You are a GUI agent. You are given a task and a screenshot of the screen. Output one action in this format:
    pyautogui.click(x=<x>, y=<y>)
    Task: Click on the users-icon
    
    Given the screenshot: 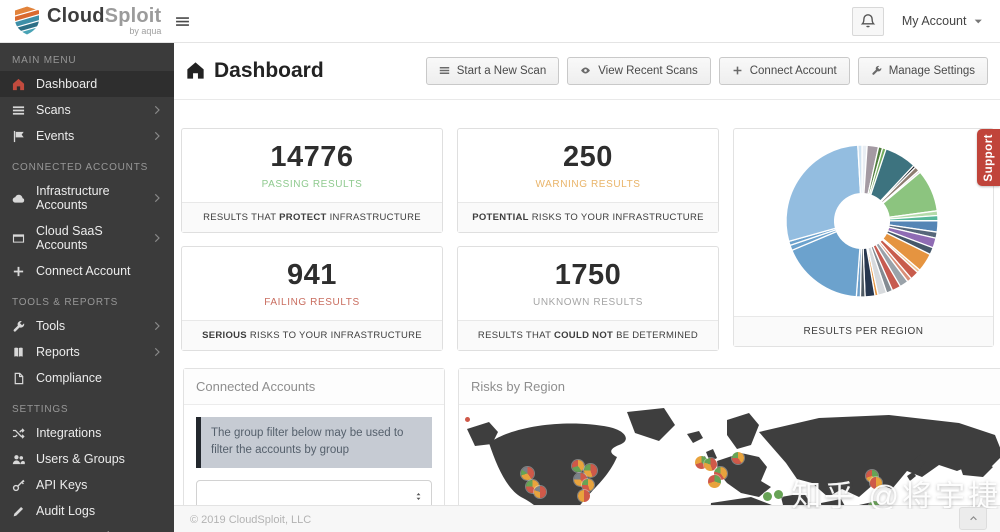 What is the action you would take?
    pyautogui.click(x=19, y=459)
    